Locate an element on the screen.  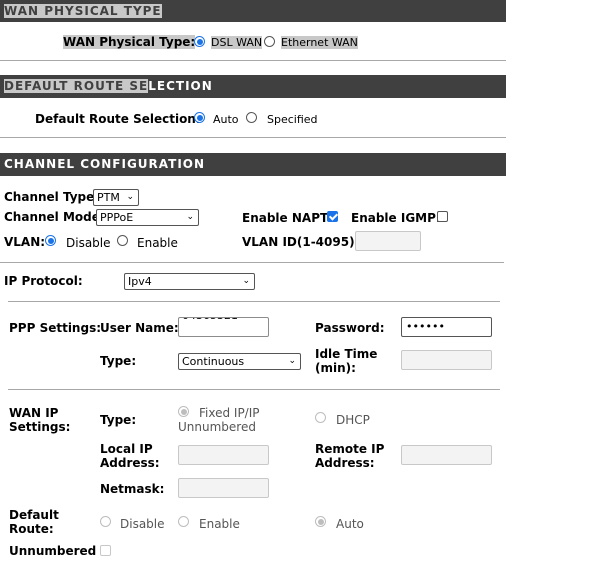
vlan-disable-label: Disable is located at coordinates (88, 243).